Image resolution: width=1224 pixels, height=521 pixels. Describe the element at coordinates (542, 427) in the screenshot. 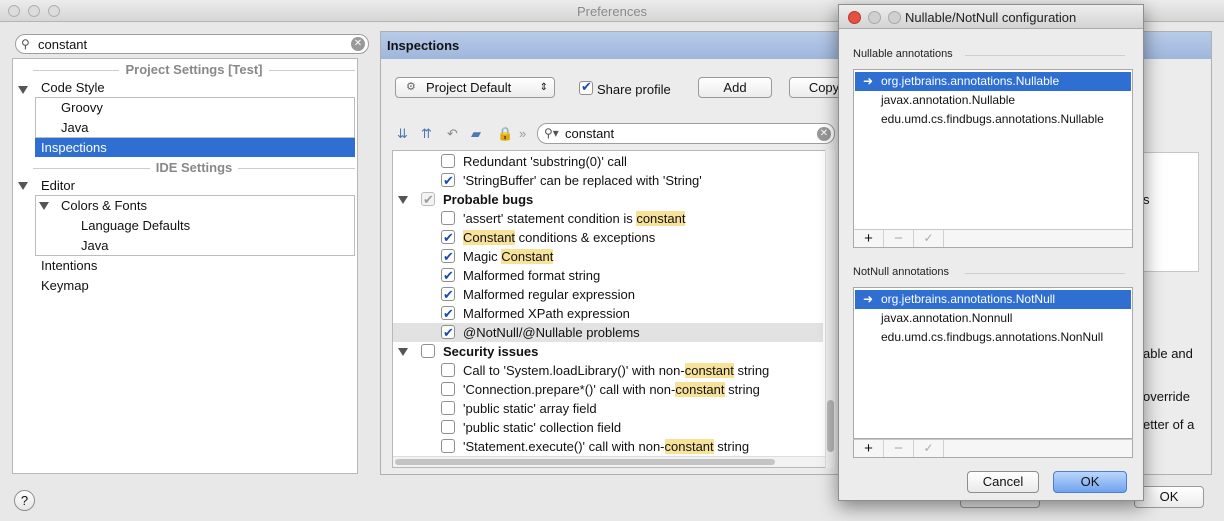

I see `inspection-label: 'public static' collection field` at that location.